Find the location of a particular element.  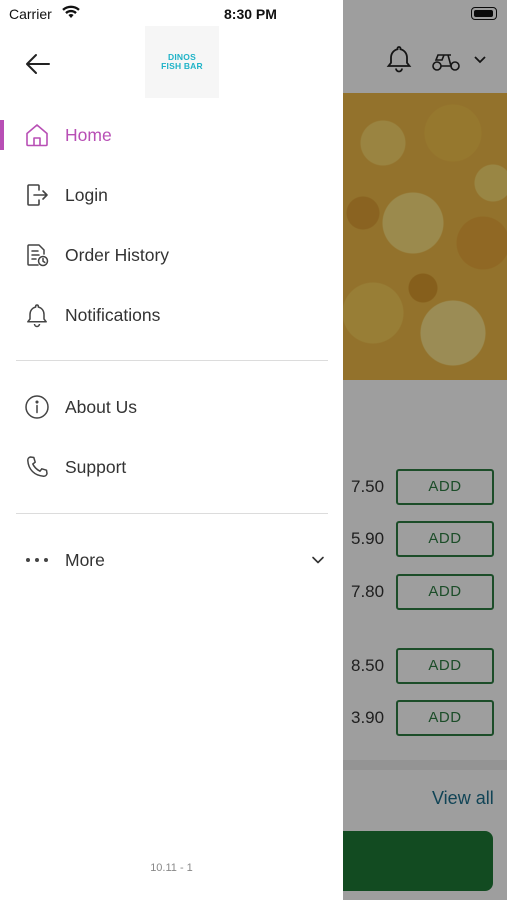

nav-label-home: Home is located at coordinates (88, 135).